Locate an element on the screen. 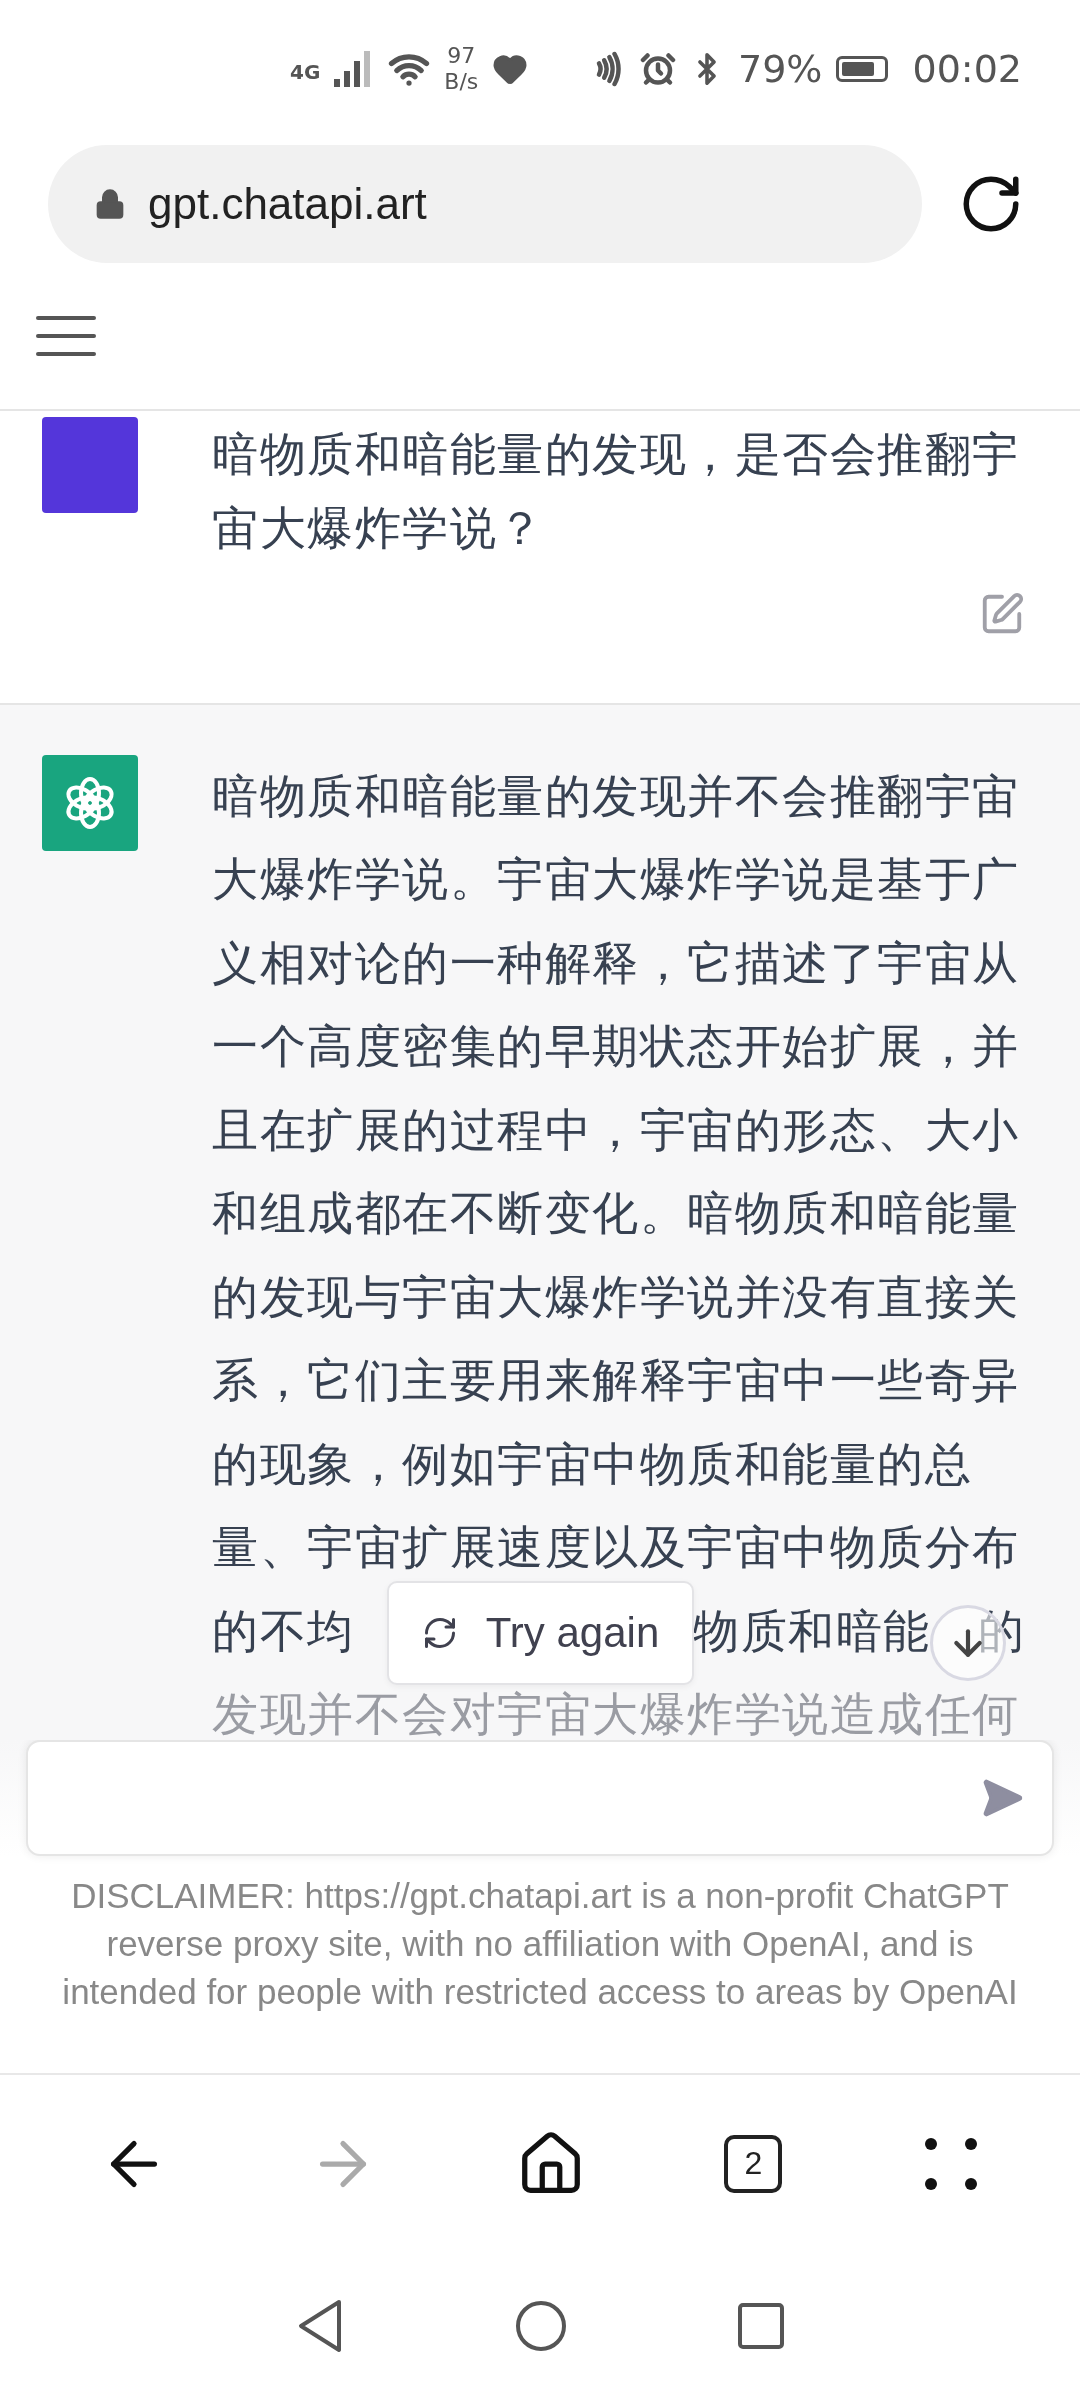  recents-nav-button is located at coordinates (761, 2326).